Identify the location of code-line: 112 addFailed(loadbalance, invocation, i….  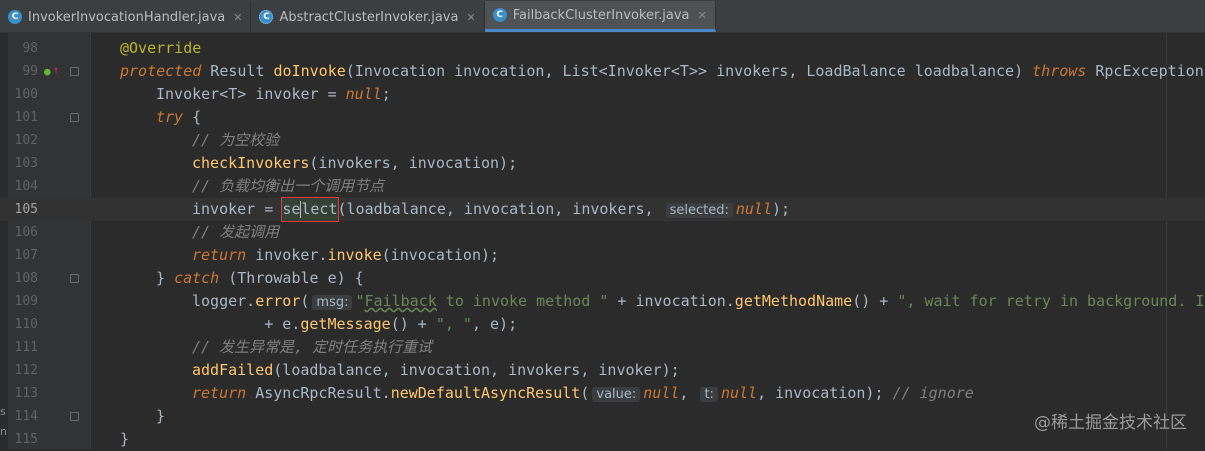
(602, 370).